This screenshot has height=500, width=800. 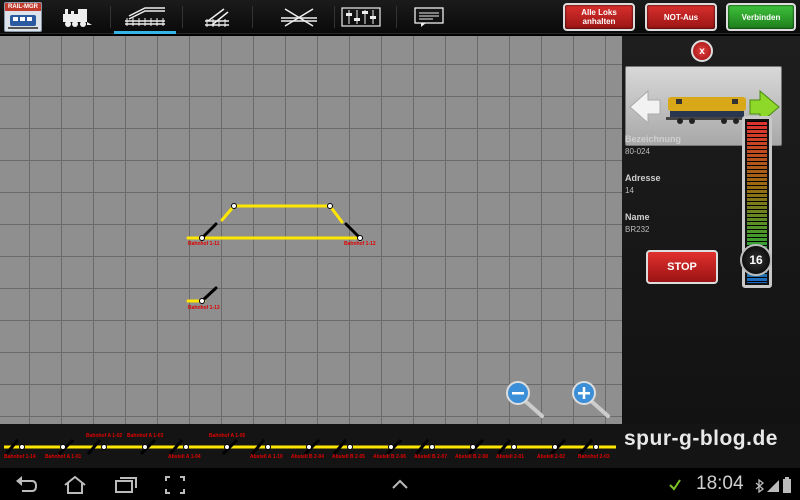 I want to click on tool-locomotive, so click(x=77, y=17).